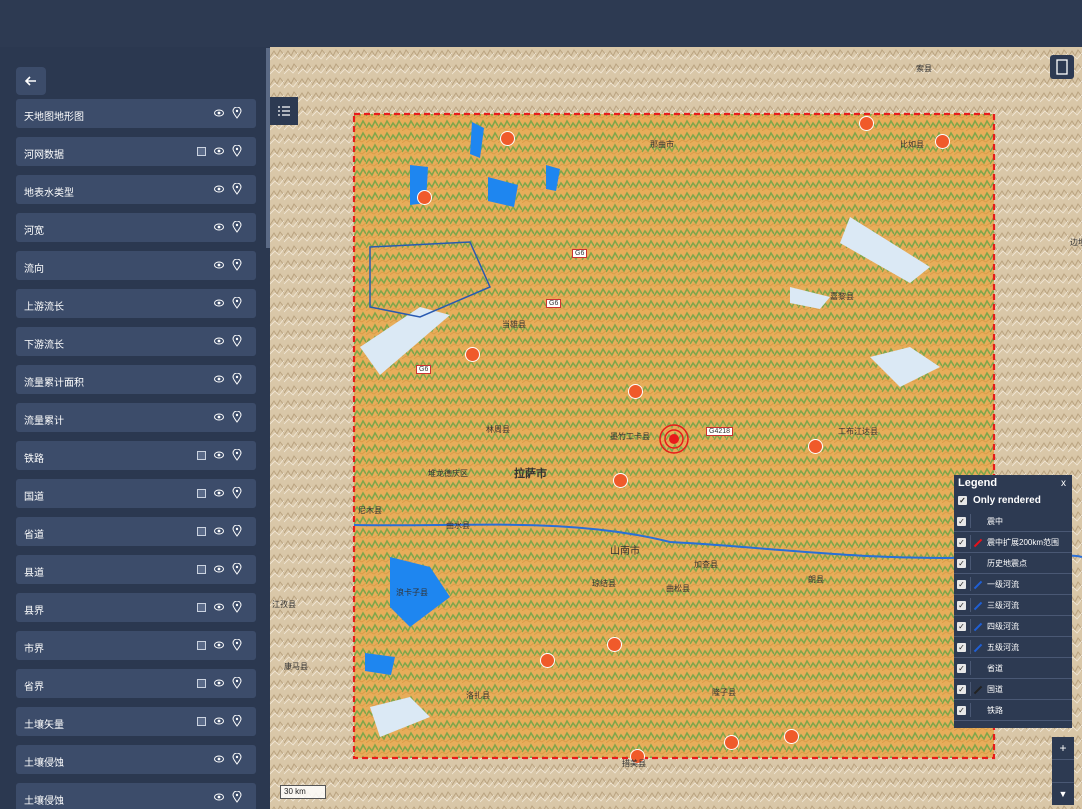 The image size is (1082, 809). What do you see at coordinates (136, 721) in the screenshot?
I see `layer-item: 土壤矢量` at bounding box center [136, 721].